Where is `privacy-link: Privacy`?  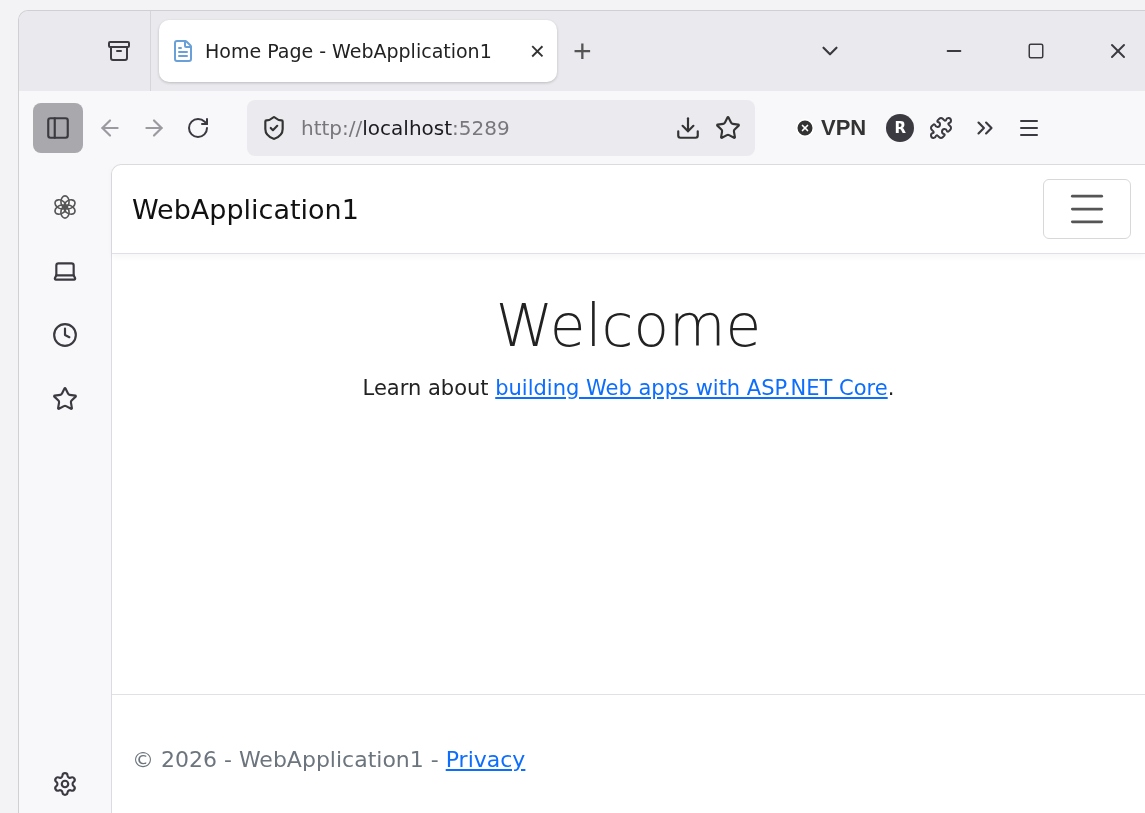 privacy-link: Privacy is located at coordinates (485, 759).